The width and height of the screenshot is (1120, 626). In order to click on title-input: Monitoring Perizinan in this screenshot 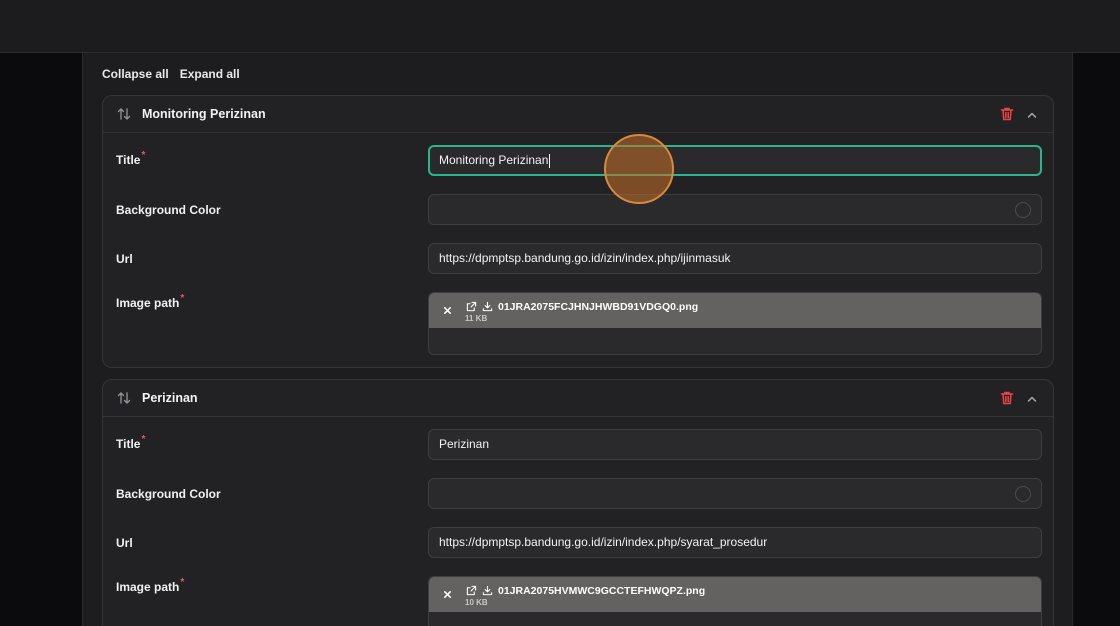, I will do `click(735, 160)`.